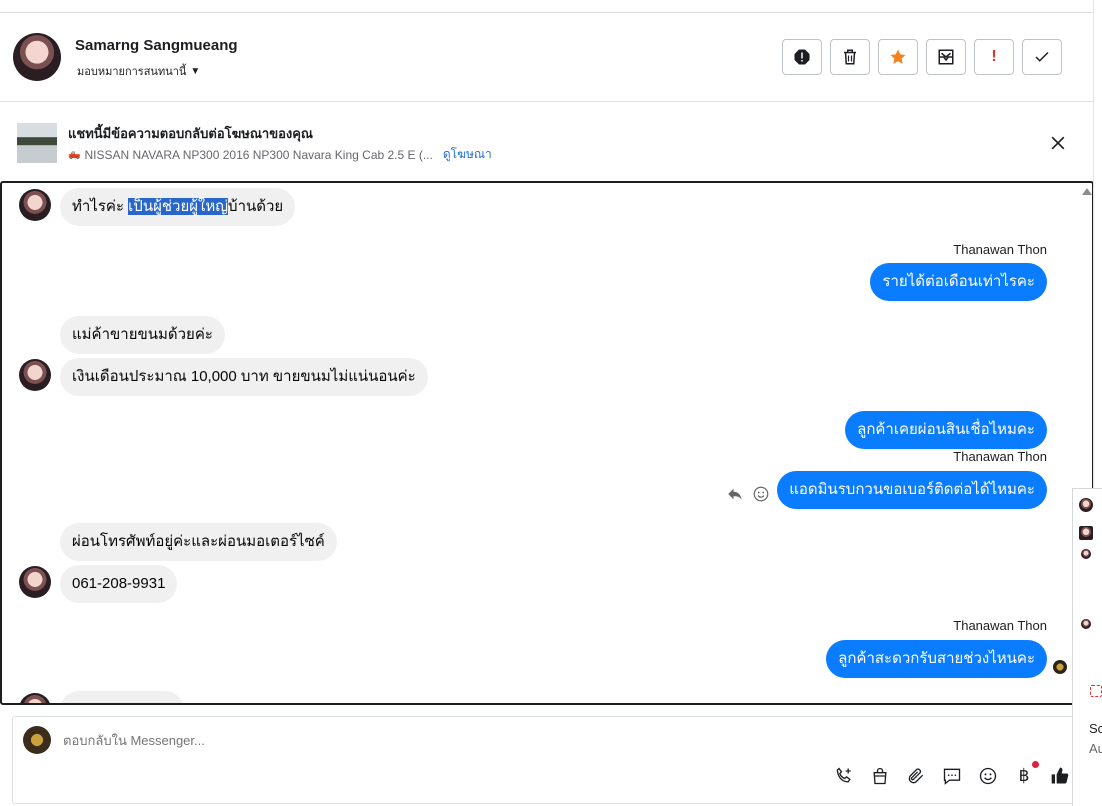  I want to click on incoming-message: 061-208-9931, so click(119, 584).